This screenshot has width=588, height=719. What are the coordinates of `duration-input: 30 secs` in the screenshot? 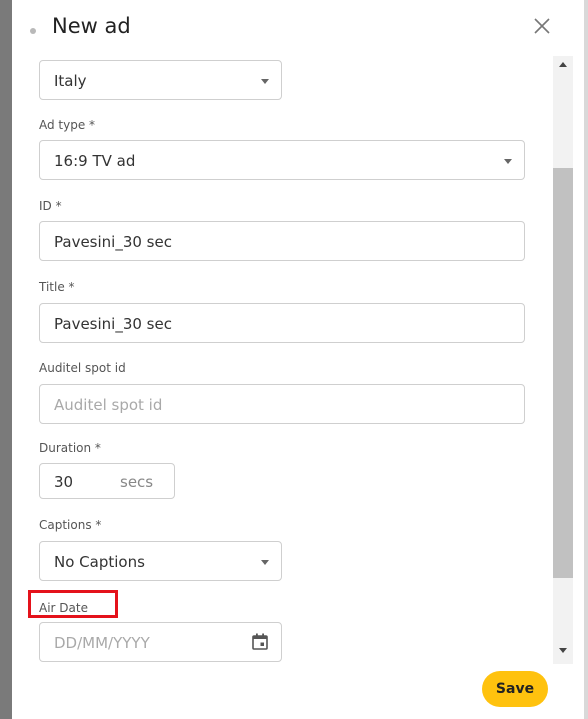 It's located at (107, 481).